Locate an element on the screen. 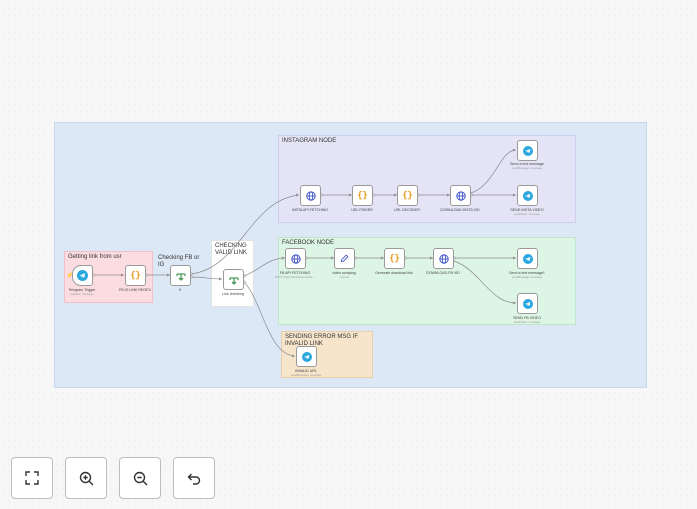 Image resolution: width=697 pixels, height=509 pixels. node-if-fb-ig is located at coordinates (180, 275).